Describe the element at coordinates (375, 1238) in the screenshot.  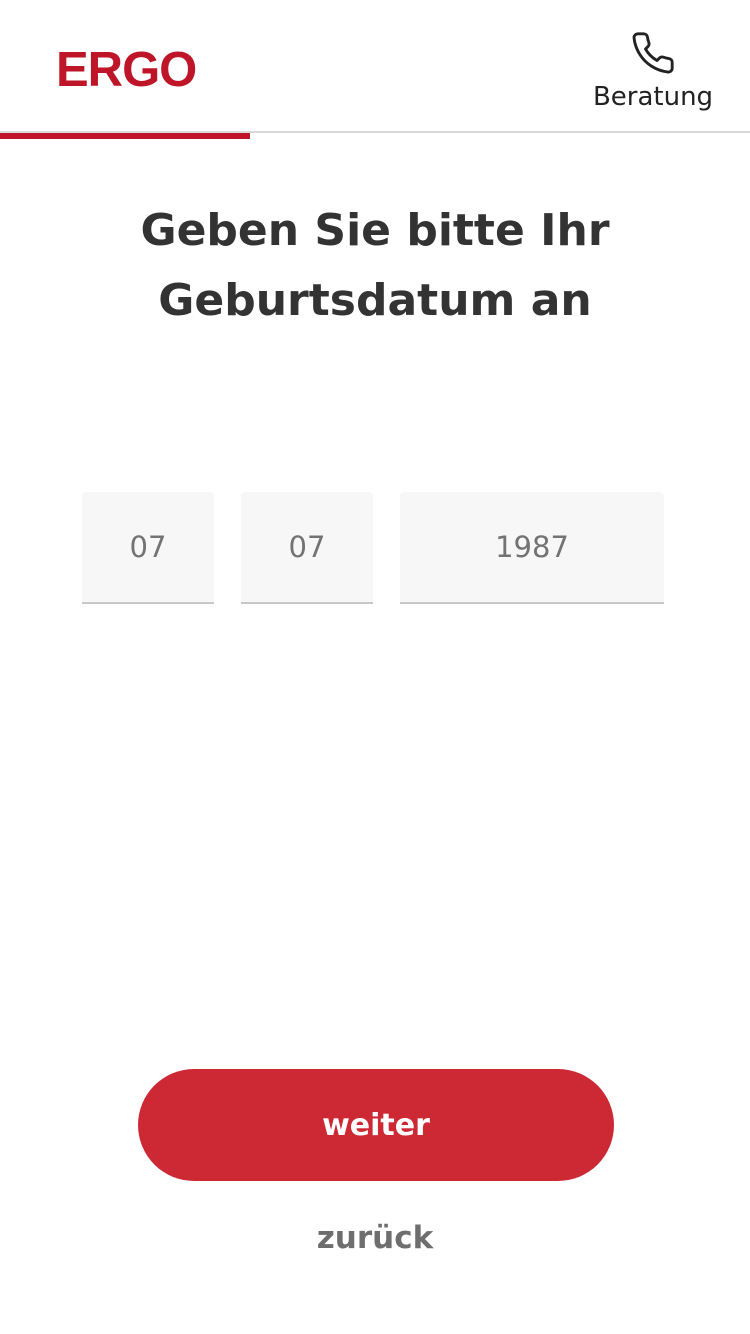
I see `back-button: zurück` at that location.